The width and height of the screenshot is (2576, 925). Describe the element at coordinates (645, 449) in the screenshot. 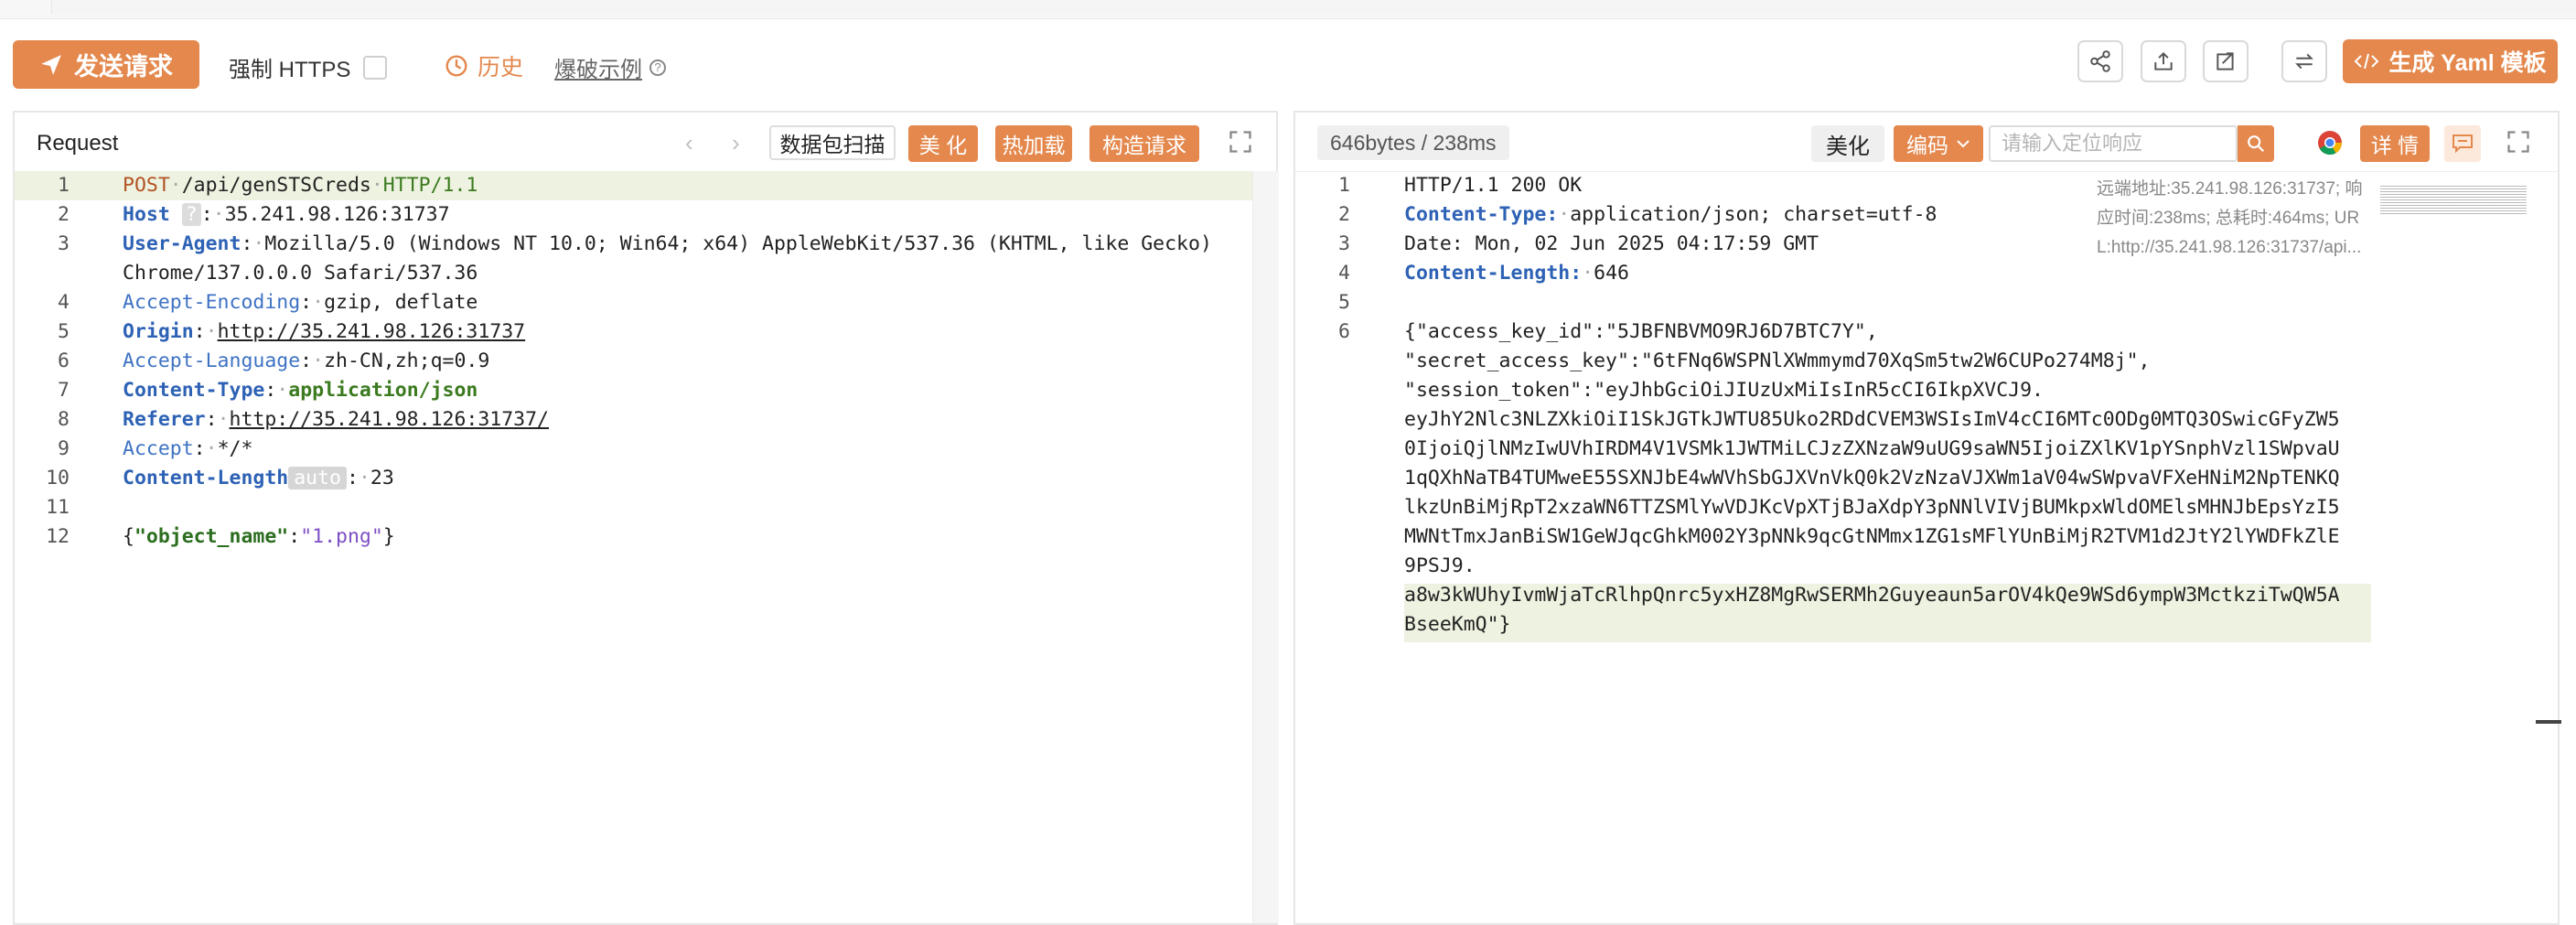

I see `code-line: 9 Accept:·*/*` at that location.